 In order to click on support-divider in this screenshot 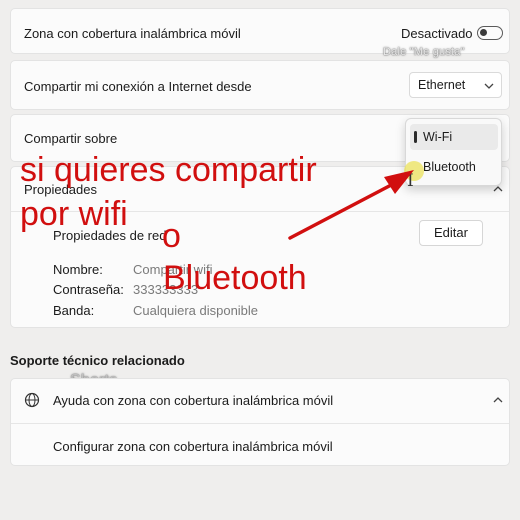, I will do `click(260, 423)`.